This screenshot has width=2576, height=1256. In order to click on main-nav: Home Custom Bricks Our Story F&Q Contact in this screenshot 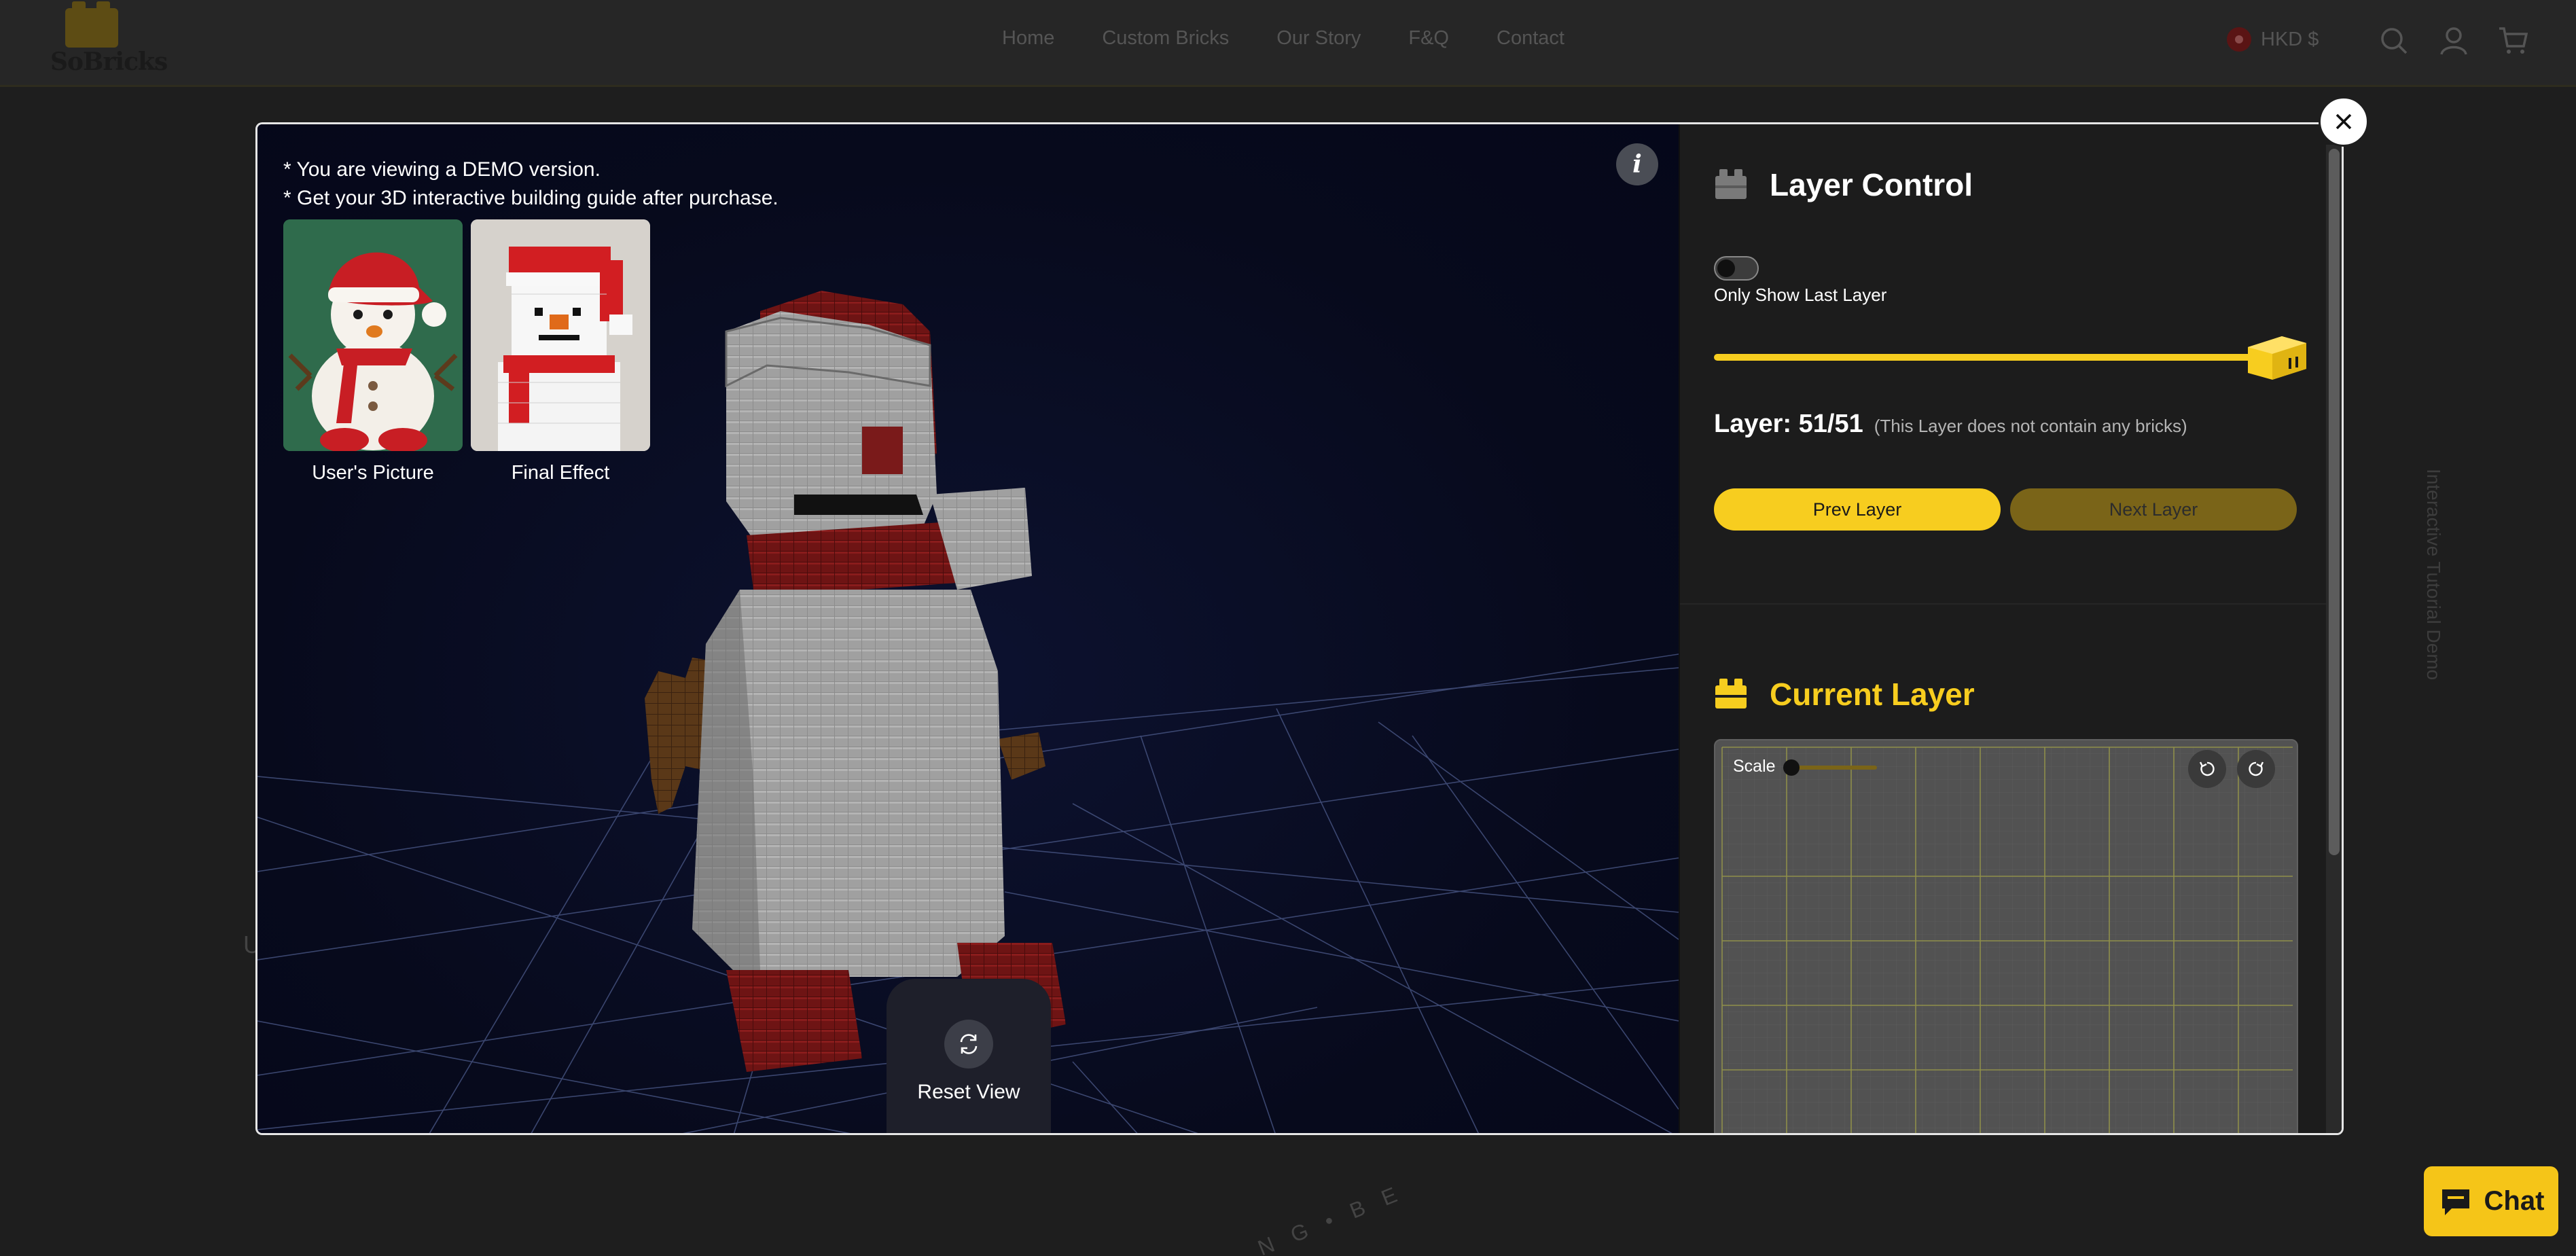, I will do `click(1283, 38)`.